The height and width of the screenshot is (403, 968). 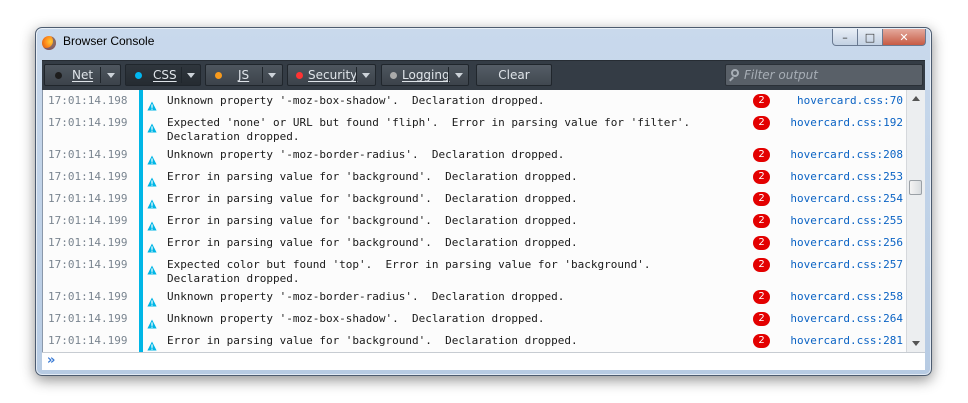 What do you see at coordinates (904, 37) in the screenshot?
I see `close-button: ✕` at bounding box center [904, 37].